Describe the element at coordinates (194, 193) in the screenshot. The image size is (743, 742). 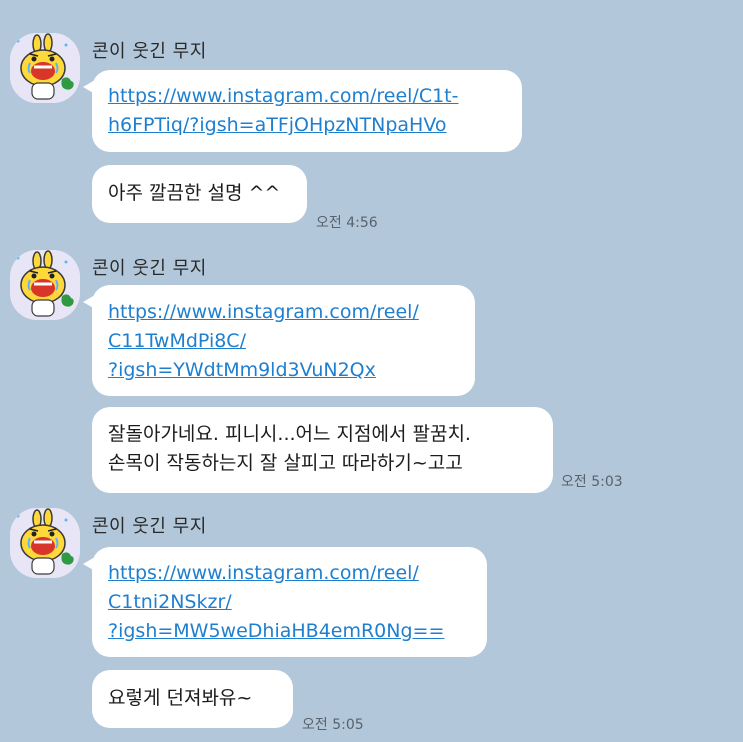
I see `message-text: 아주 깔끔한 설명 ^^` at that location.